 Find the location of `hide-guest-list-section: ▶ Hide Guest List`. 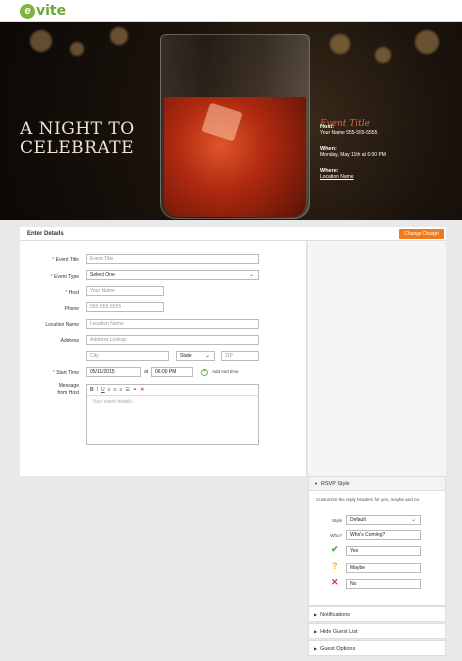

hide-guest-list-section: ▶ Hide Guest List is located at coordinates (377, 631).